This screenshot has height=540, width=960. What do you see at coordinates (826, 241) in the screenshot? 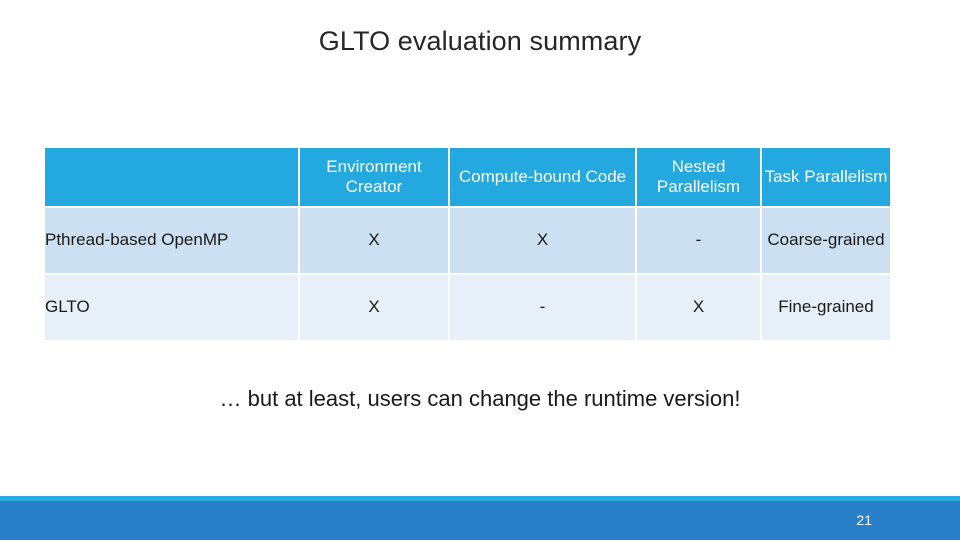
I see `cell-pthread-task-parallelism: Coarse-grained` at bounding box center [826, 241].